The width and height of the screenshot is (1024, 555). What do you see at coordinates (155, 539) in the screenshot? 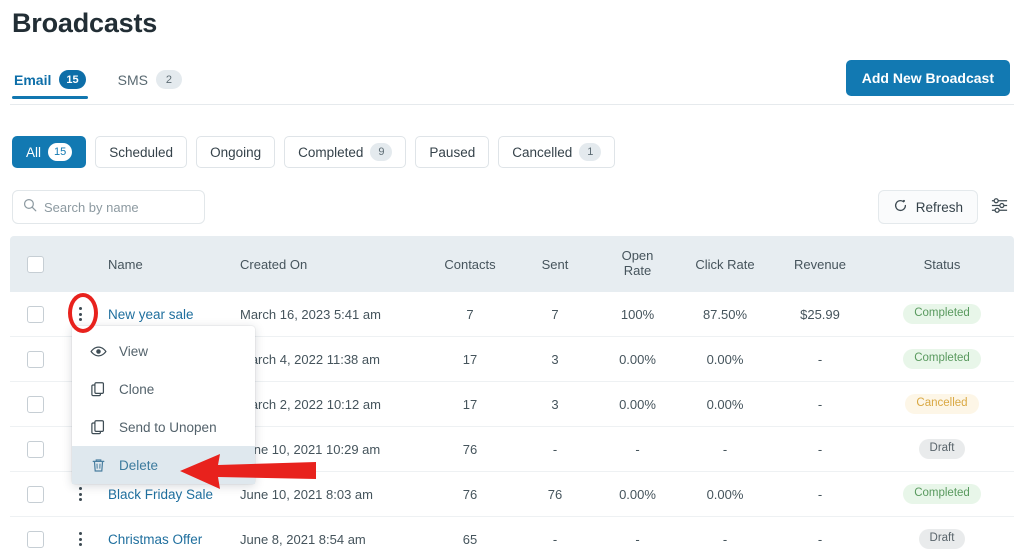
I see `broadcast-name-link: Christmas Offer` at bounding box center [155, 539].